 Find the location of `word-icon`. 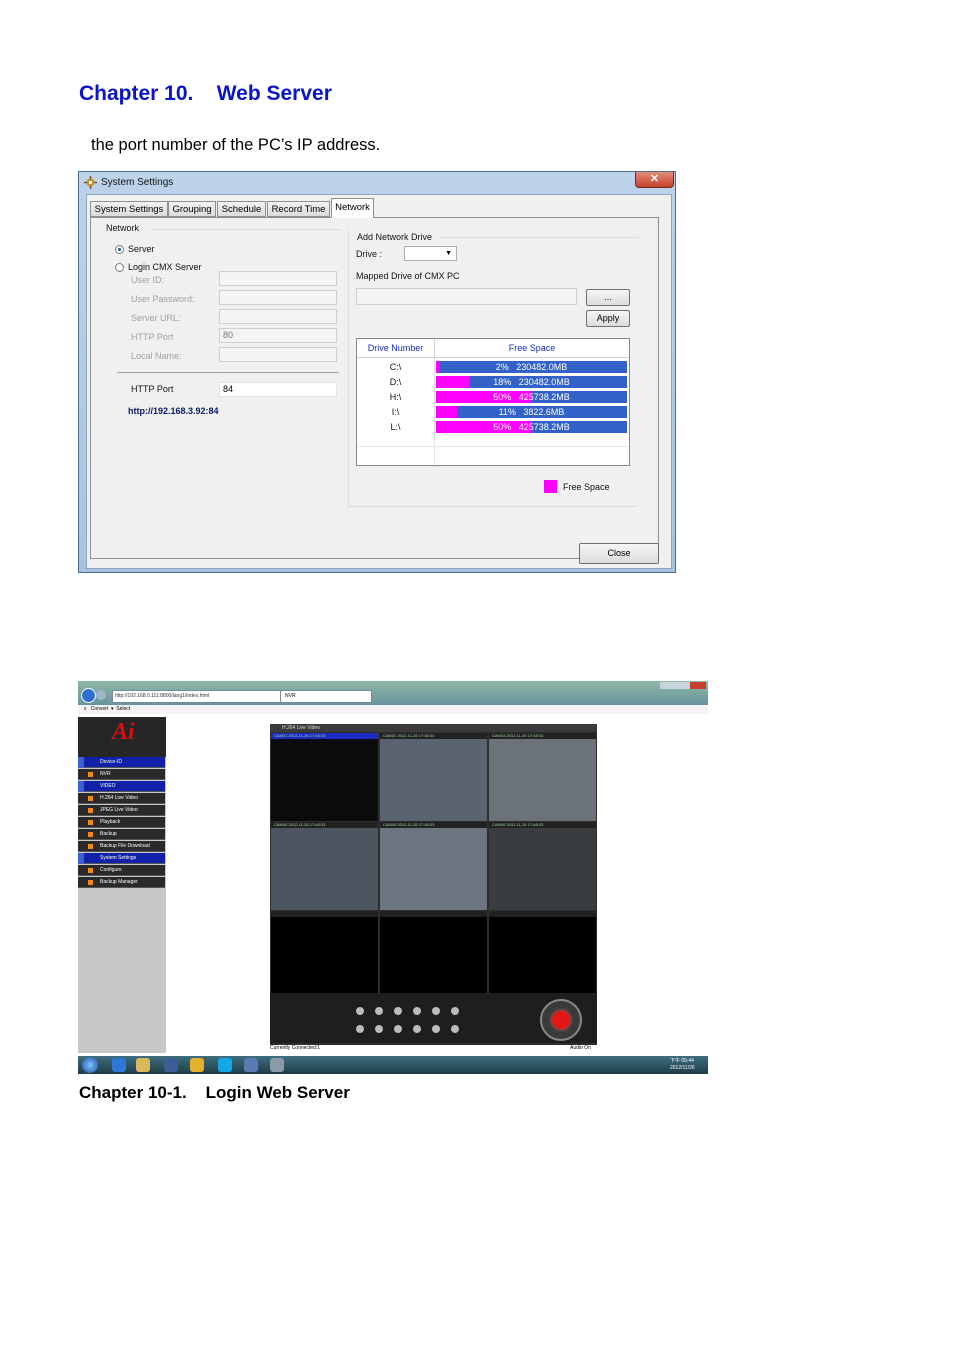

word-icon is located at coordinates (251, 1065).